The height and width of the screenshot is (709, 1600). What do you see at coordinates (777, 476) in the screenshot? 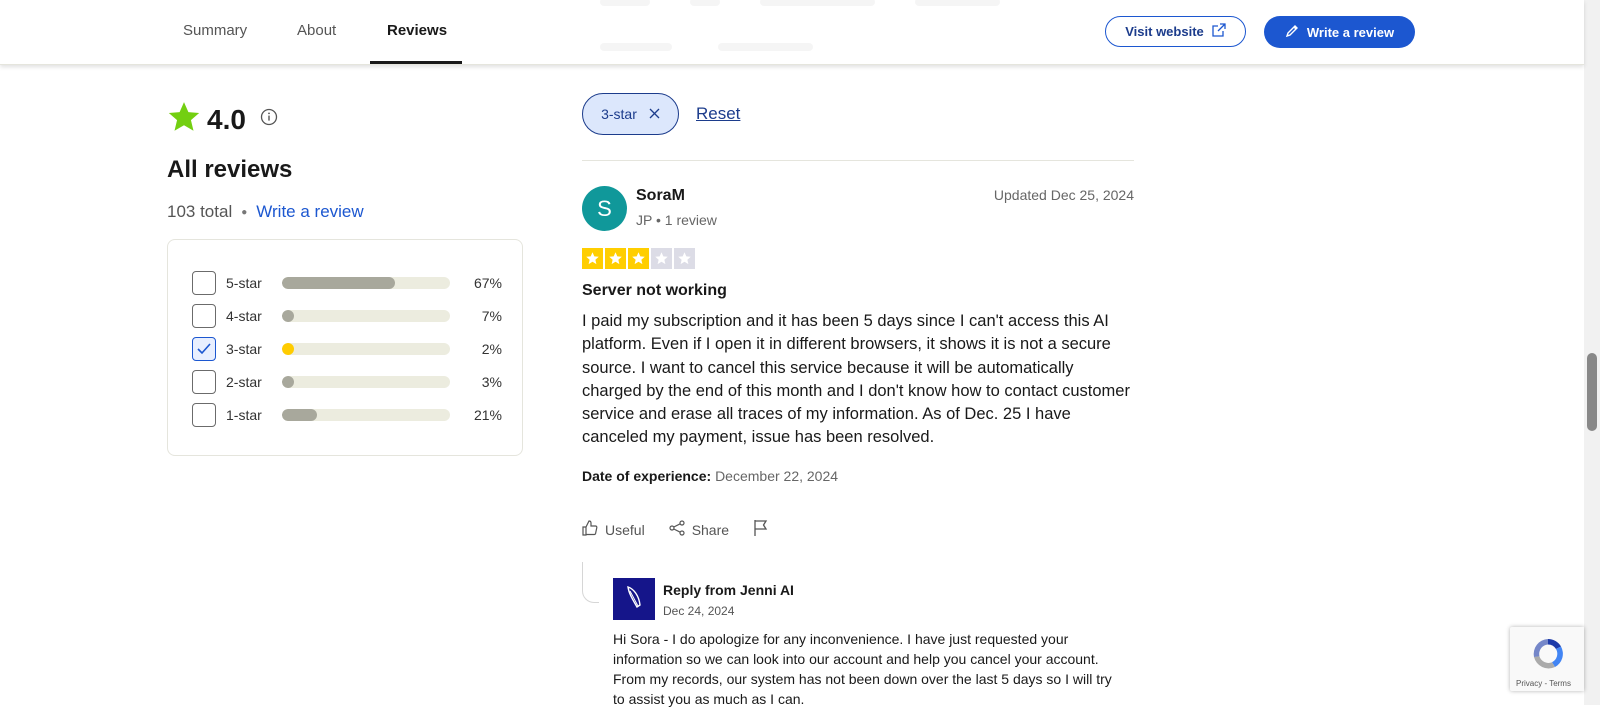
I see `date-of-experience-value: December 22, 2024` at bounding box center [777, 476].